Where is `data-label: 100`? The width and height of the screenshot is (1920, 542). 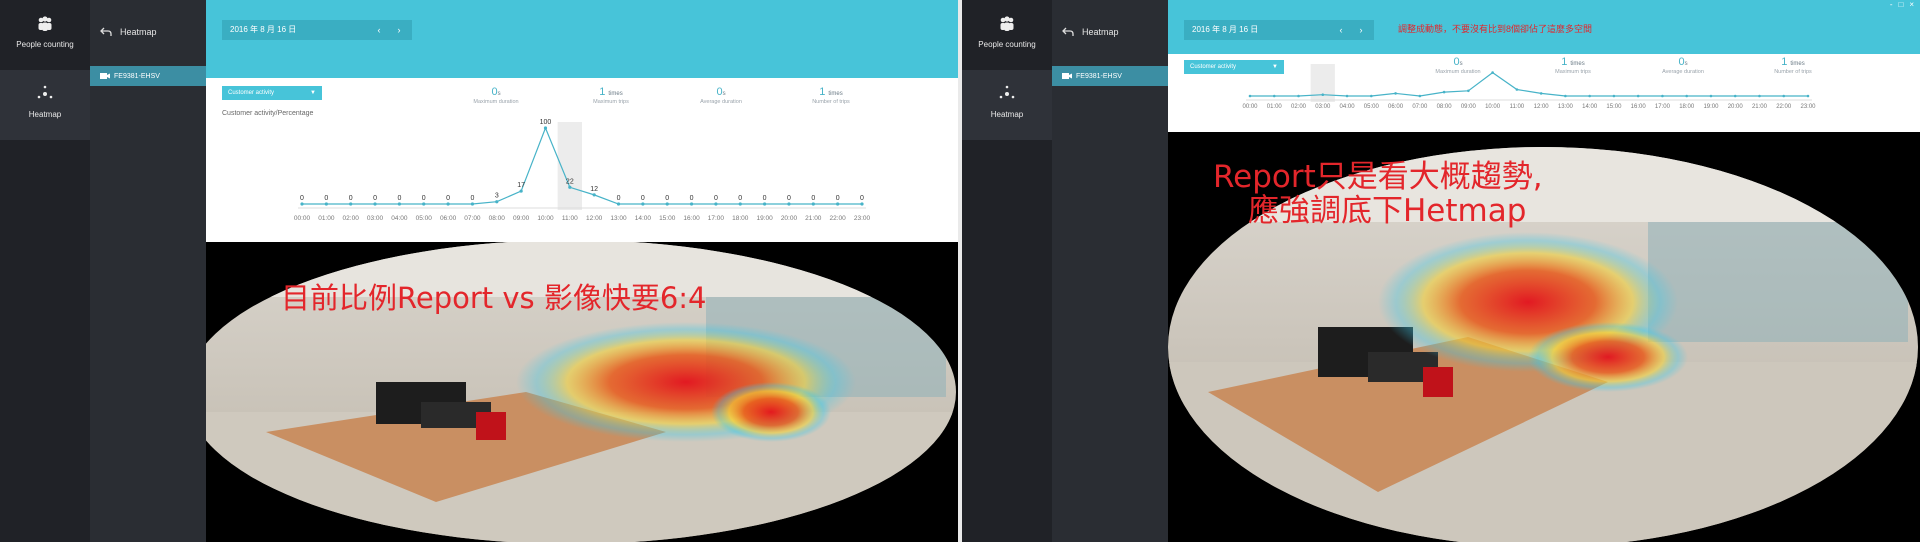 data-label: 100 is located at coordinates (546, 122).